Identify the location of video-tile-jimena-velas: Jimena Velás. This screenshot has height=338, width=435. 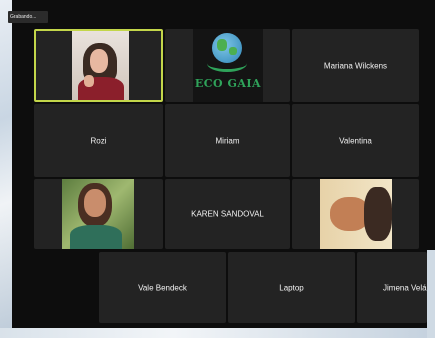
(392, 287).